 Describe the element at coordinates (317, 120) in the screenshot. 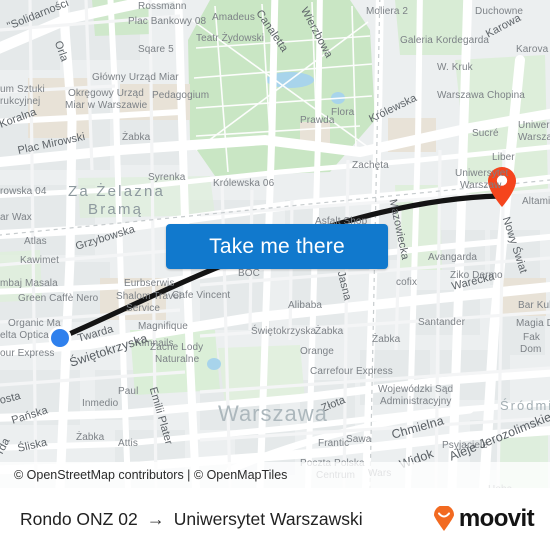

I see `map-label: Prawda` at that location.